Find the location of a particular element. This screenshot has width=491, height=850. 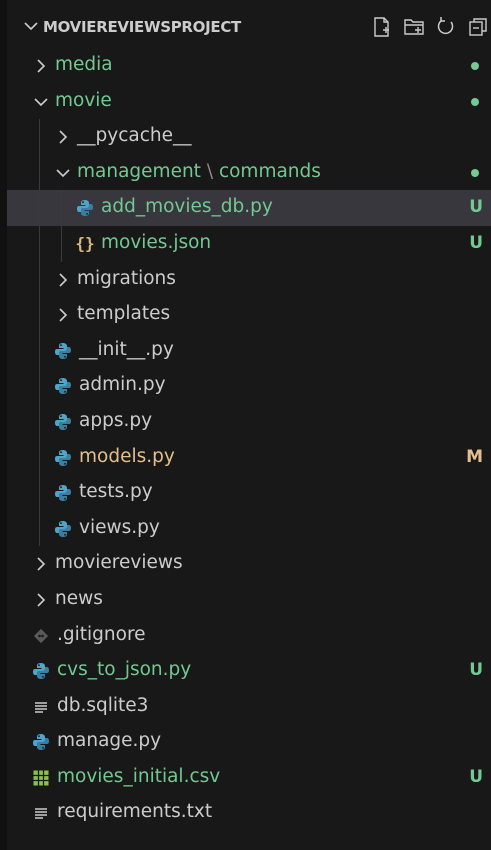

tree-file-row: models.py M is located at coordinates (249, 457).